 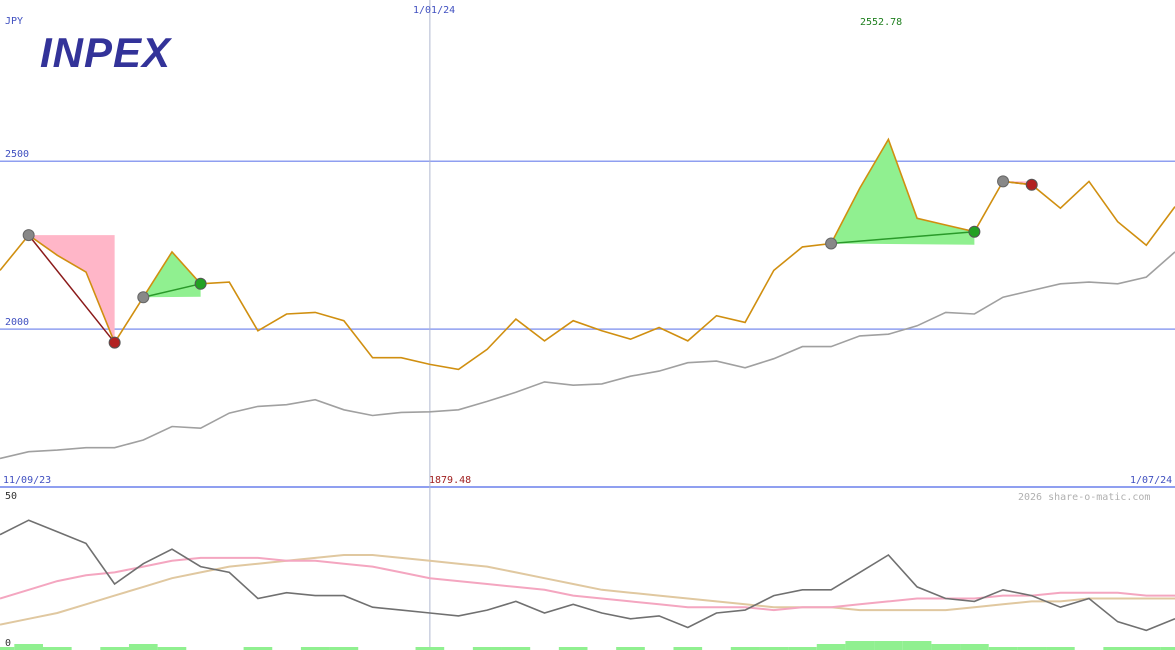 What do you see at coordinates (881, 22) in the screenshot?
I see `max-price-label: 2552.78` at bounding box center [881, 22].